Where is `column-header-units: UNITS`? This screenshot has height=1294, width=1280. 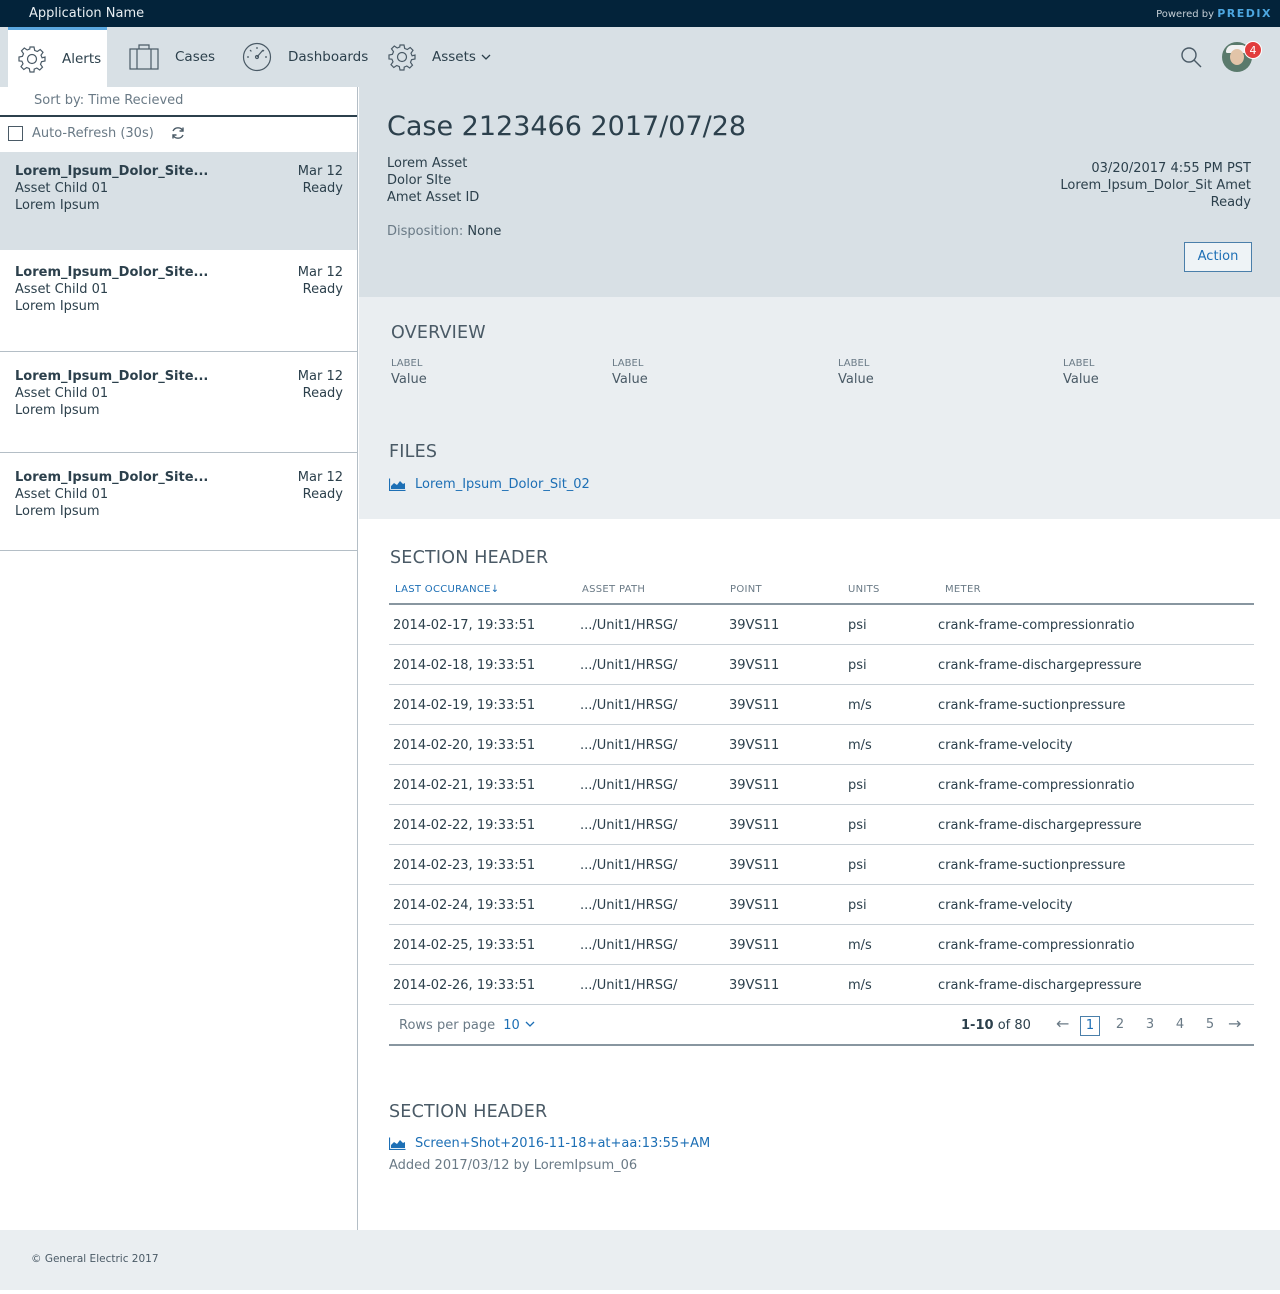
column-header-units: UNITS is located at coordinates (864, 589).